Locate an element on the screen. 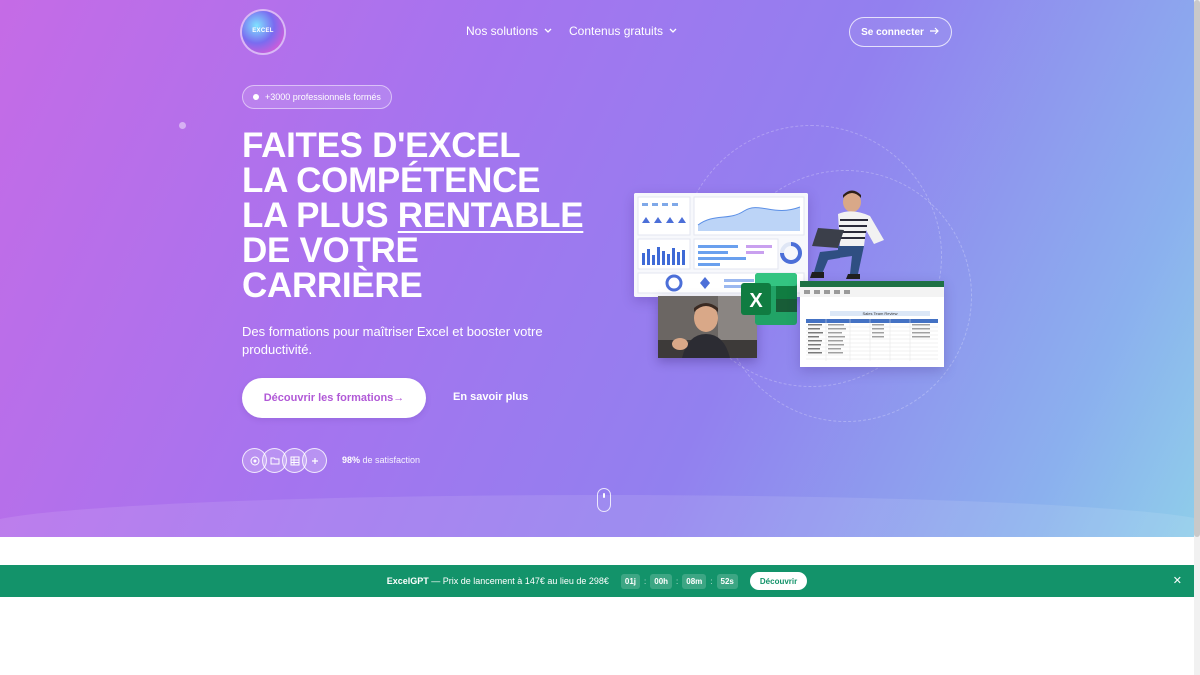  headline-line: LA COMPÉTENCE is located at coordinates (391, 180).